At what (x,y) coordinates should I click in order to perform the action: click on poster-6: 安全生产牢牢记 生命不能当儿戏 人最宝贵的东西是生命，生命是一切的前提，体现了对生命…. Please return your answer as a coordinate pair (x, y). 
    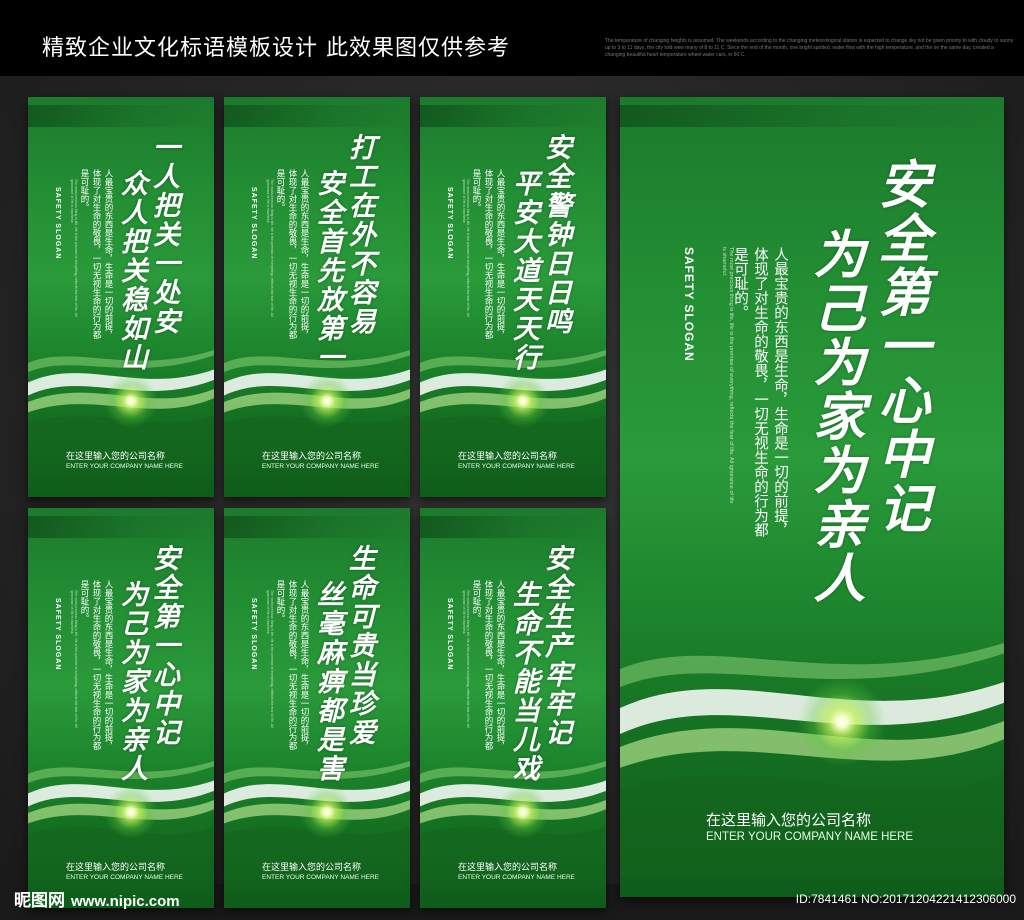
    Looking at the image, I should click on (513, 708).